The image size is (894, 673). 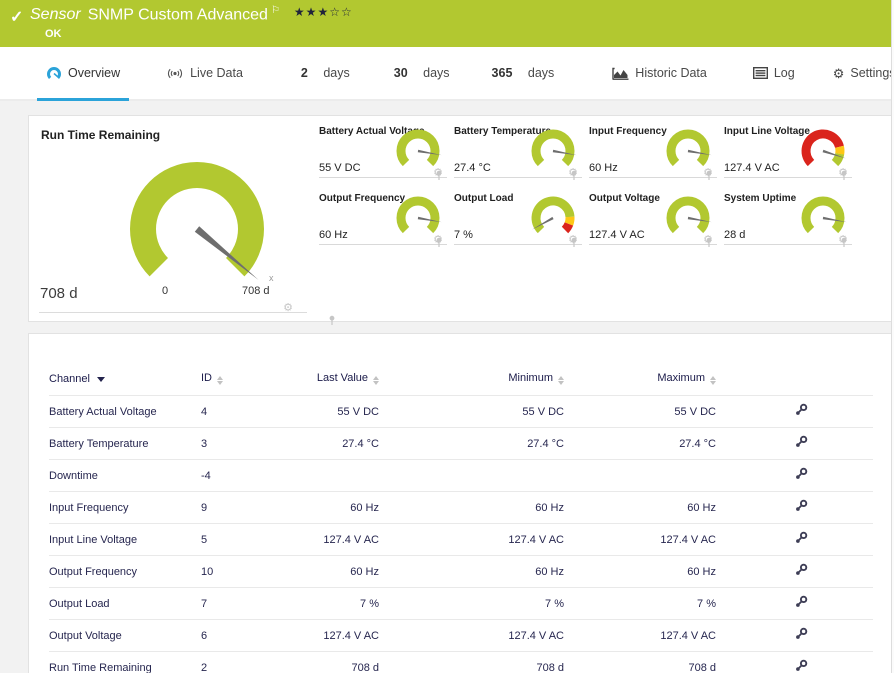 What do you see at coordinates (125, 411) in the screenshot?
I see `channel-name-cell: Battery Actual Voltage` at bounding box center [125, 411].